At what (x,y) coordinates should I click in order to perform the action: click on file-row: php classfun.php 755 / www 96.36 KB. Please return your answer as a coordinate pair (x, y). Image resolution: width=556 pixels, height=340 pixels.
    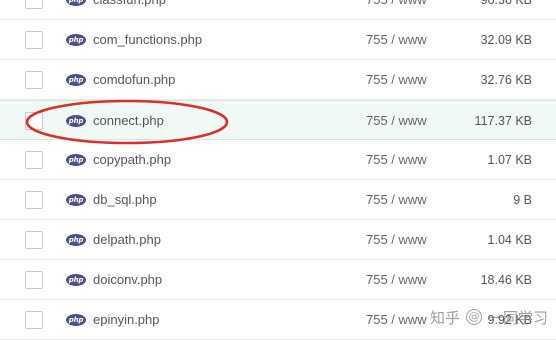
    Looking at the image, I should click on (278, 10).